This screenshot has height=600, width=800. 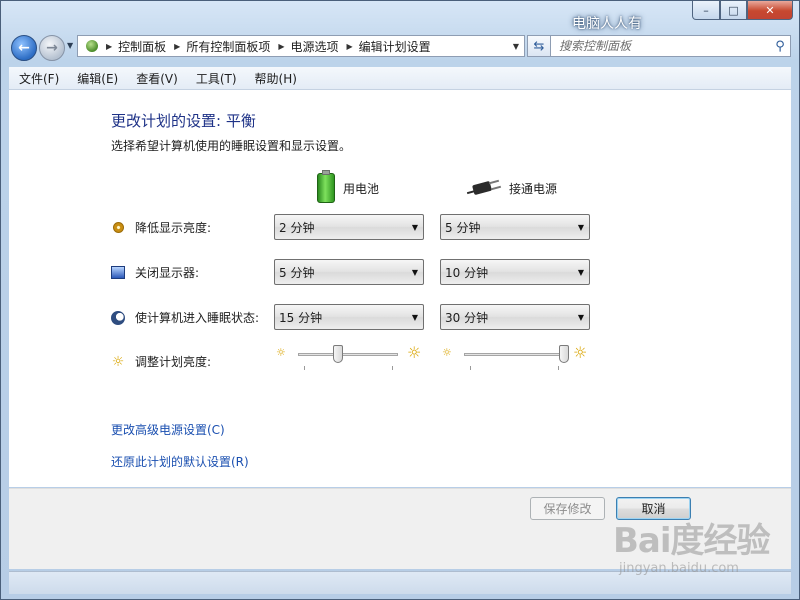 What do you see at coordinates (349, 227) in the screenshot?
I see `dim-display-battery-select: 2 分钟 ▼` at bounding box center [349, 227].